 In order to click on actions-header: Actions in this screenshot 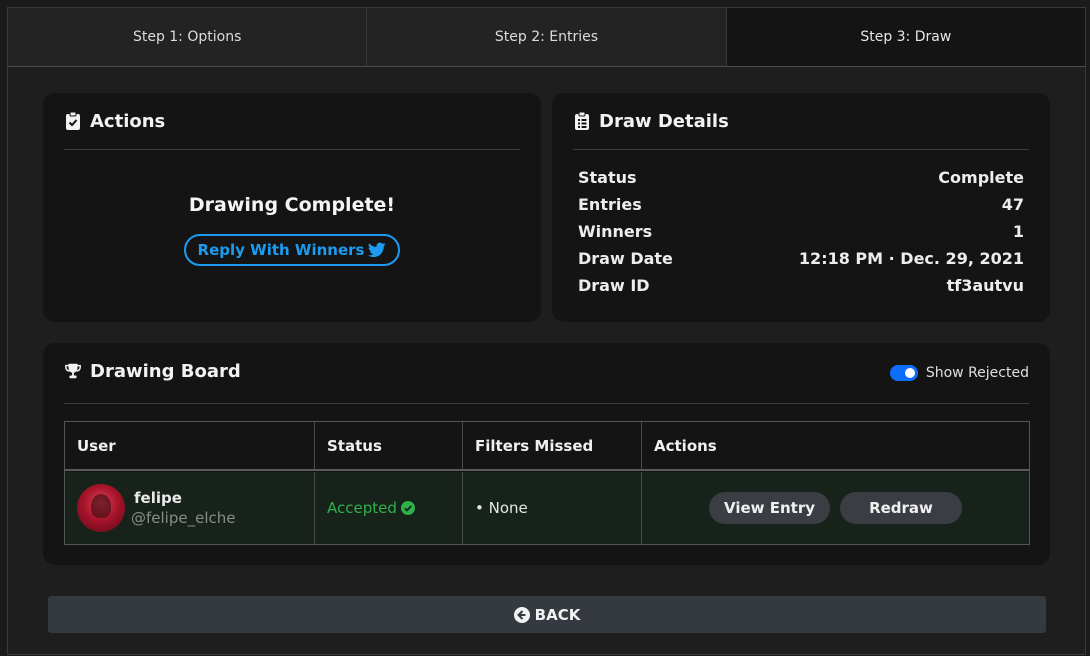, I will do `click(114, 121)`.